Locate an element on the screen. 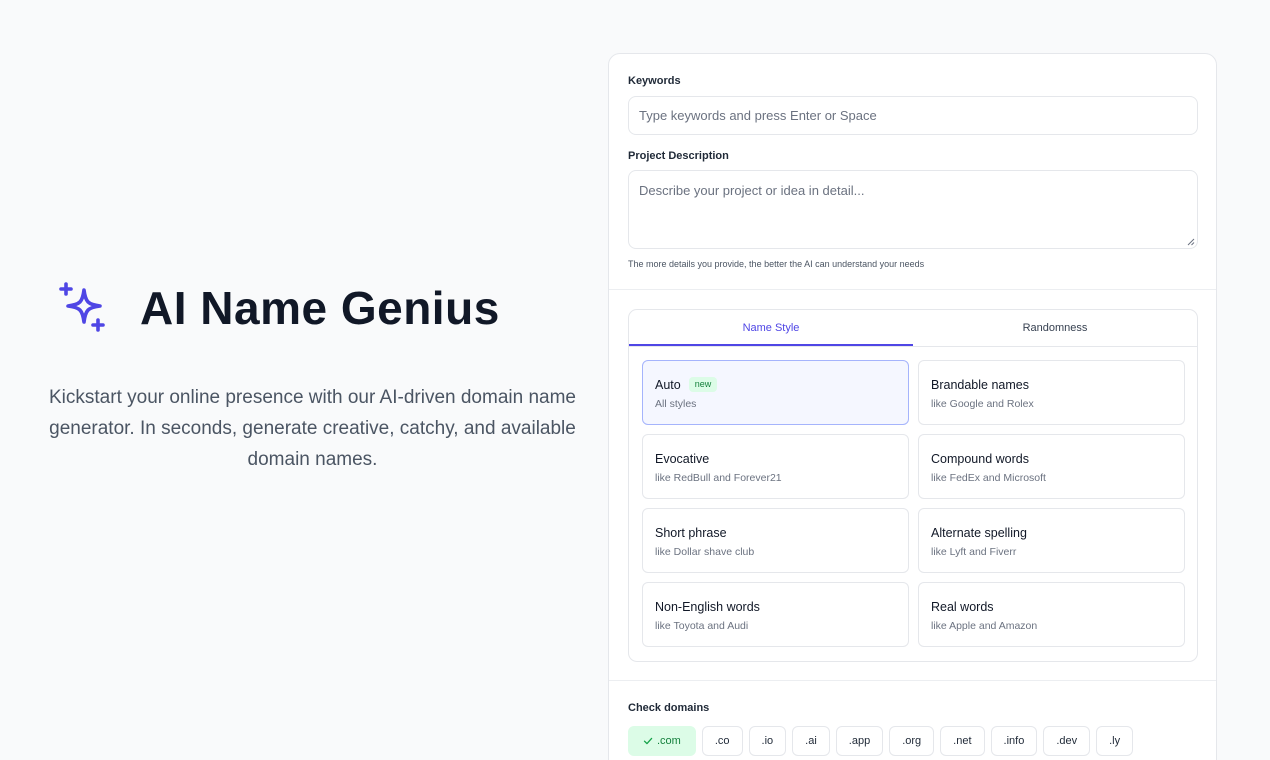 This screenshot has height=760, width=1270. tld-chip-app: .app is located at coordinates (859, 741).